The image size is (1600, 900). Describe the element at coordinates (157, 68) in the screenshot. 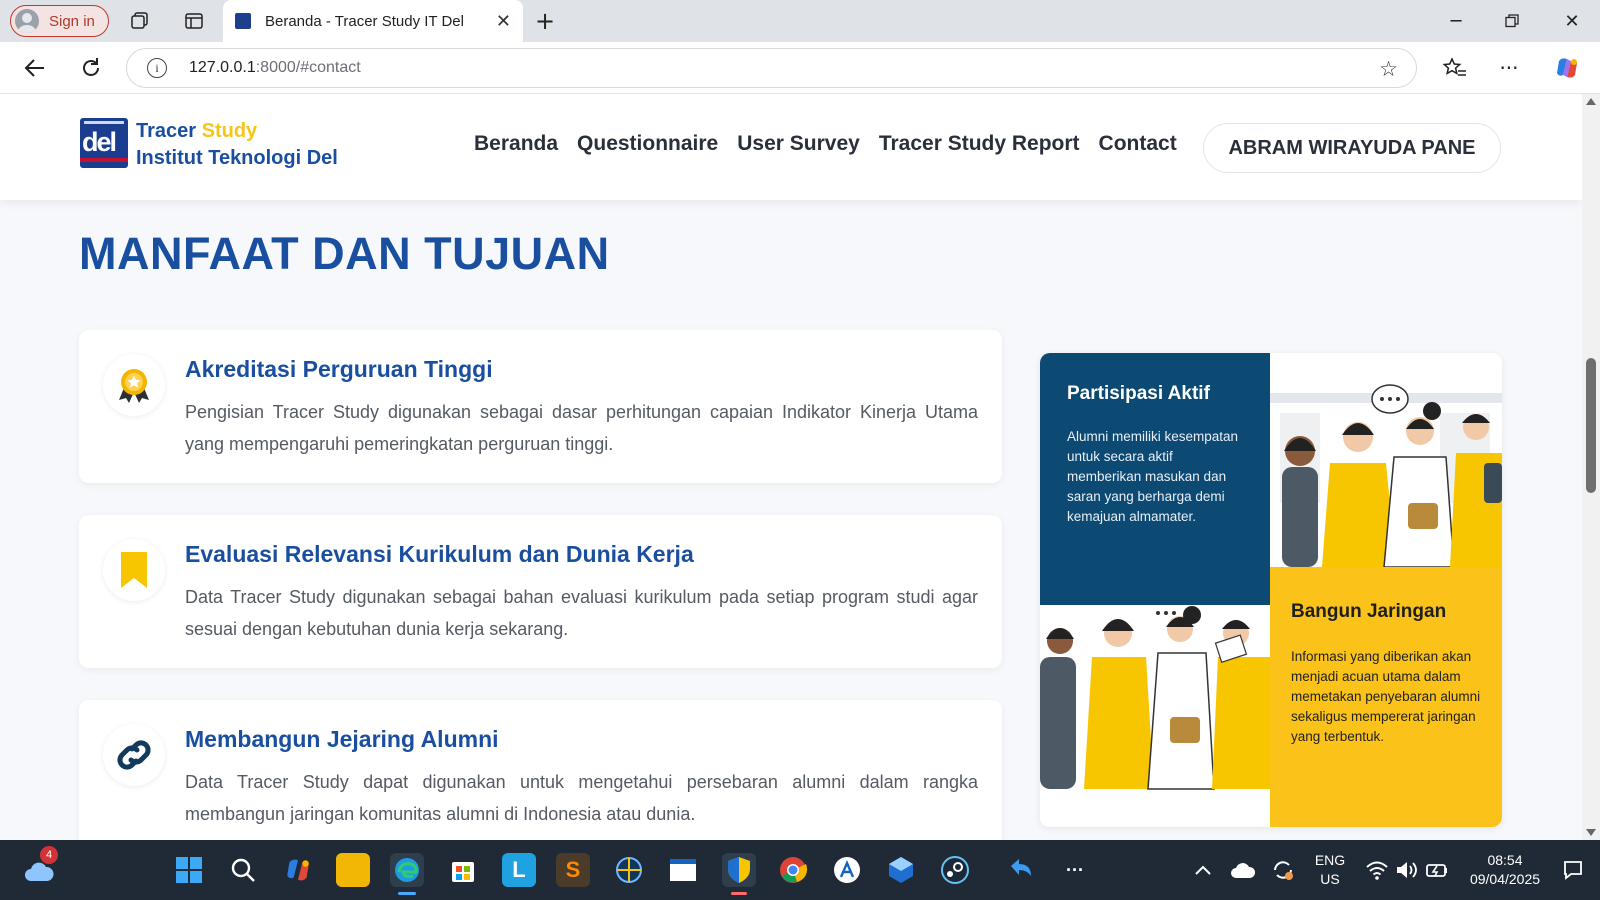

I see `site-info-icon: i` at that location.